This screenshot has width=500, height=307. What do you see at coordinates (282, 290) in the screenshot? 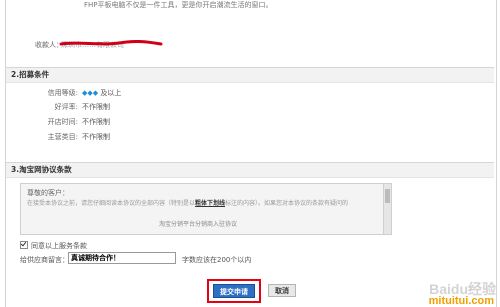
I see `cancel-button: 取消` at bounding box center [282, 290].